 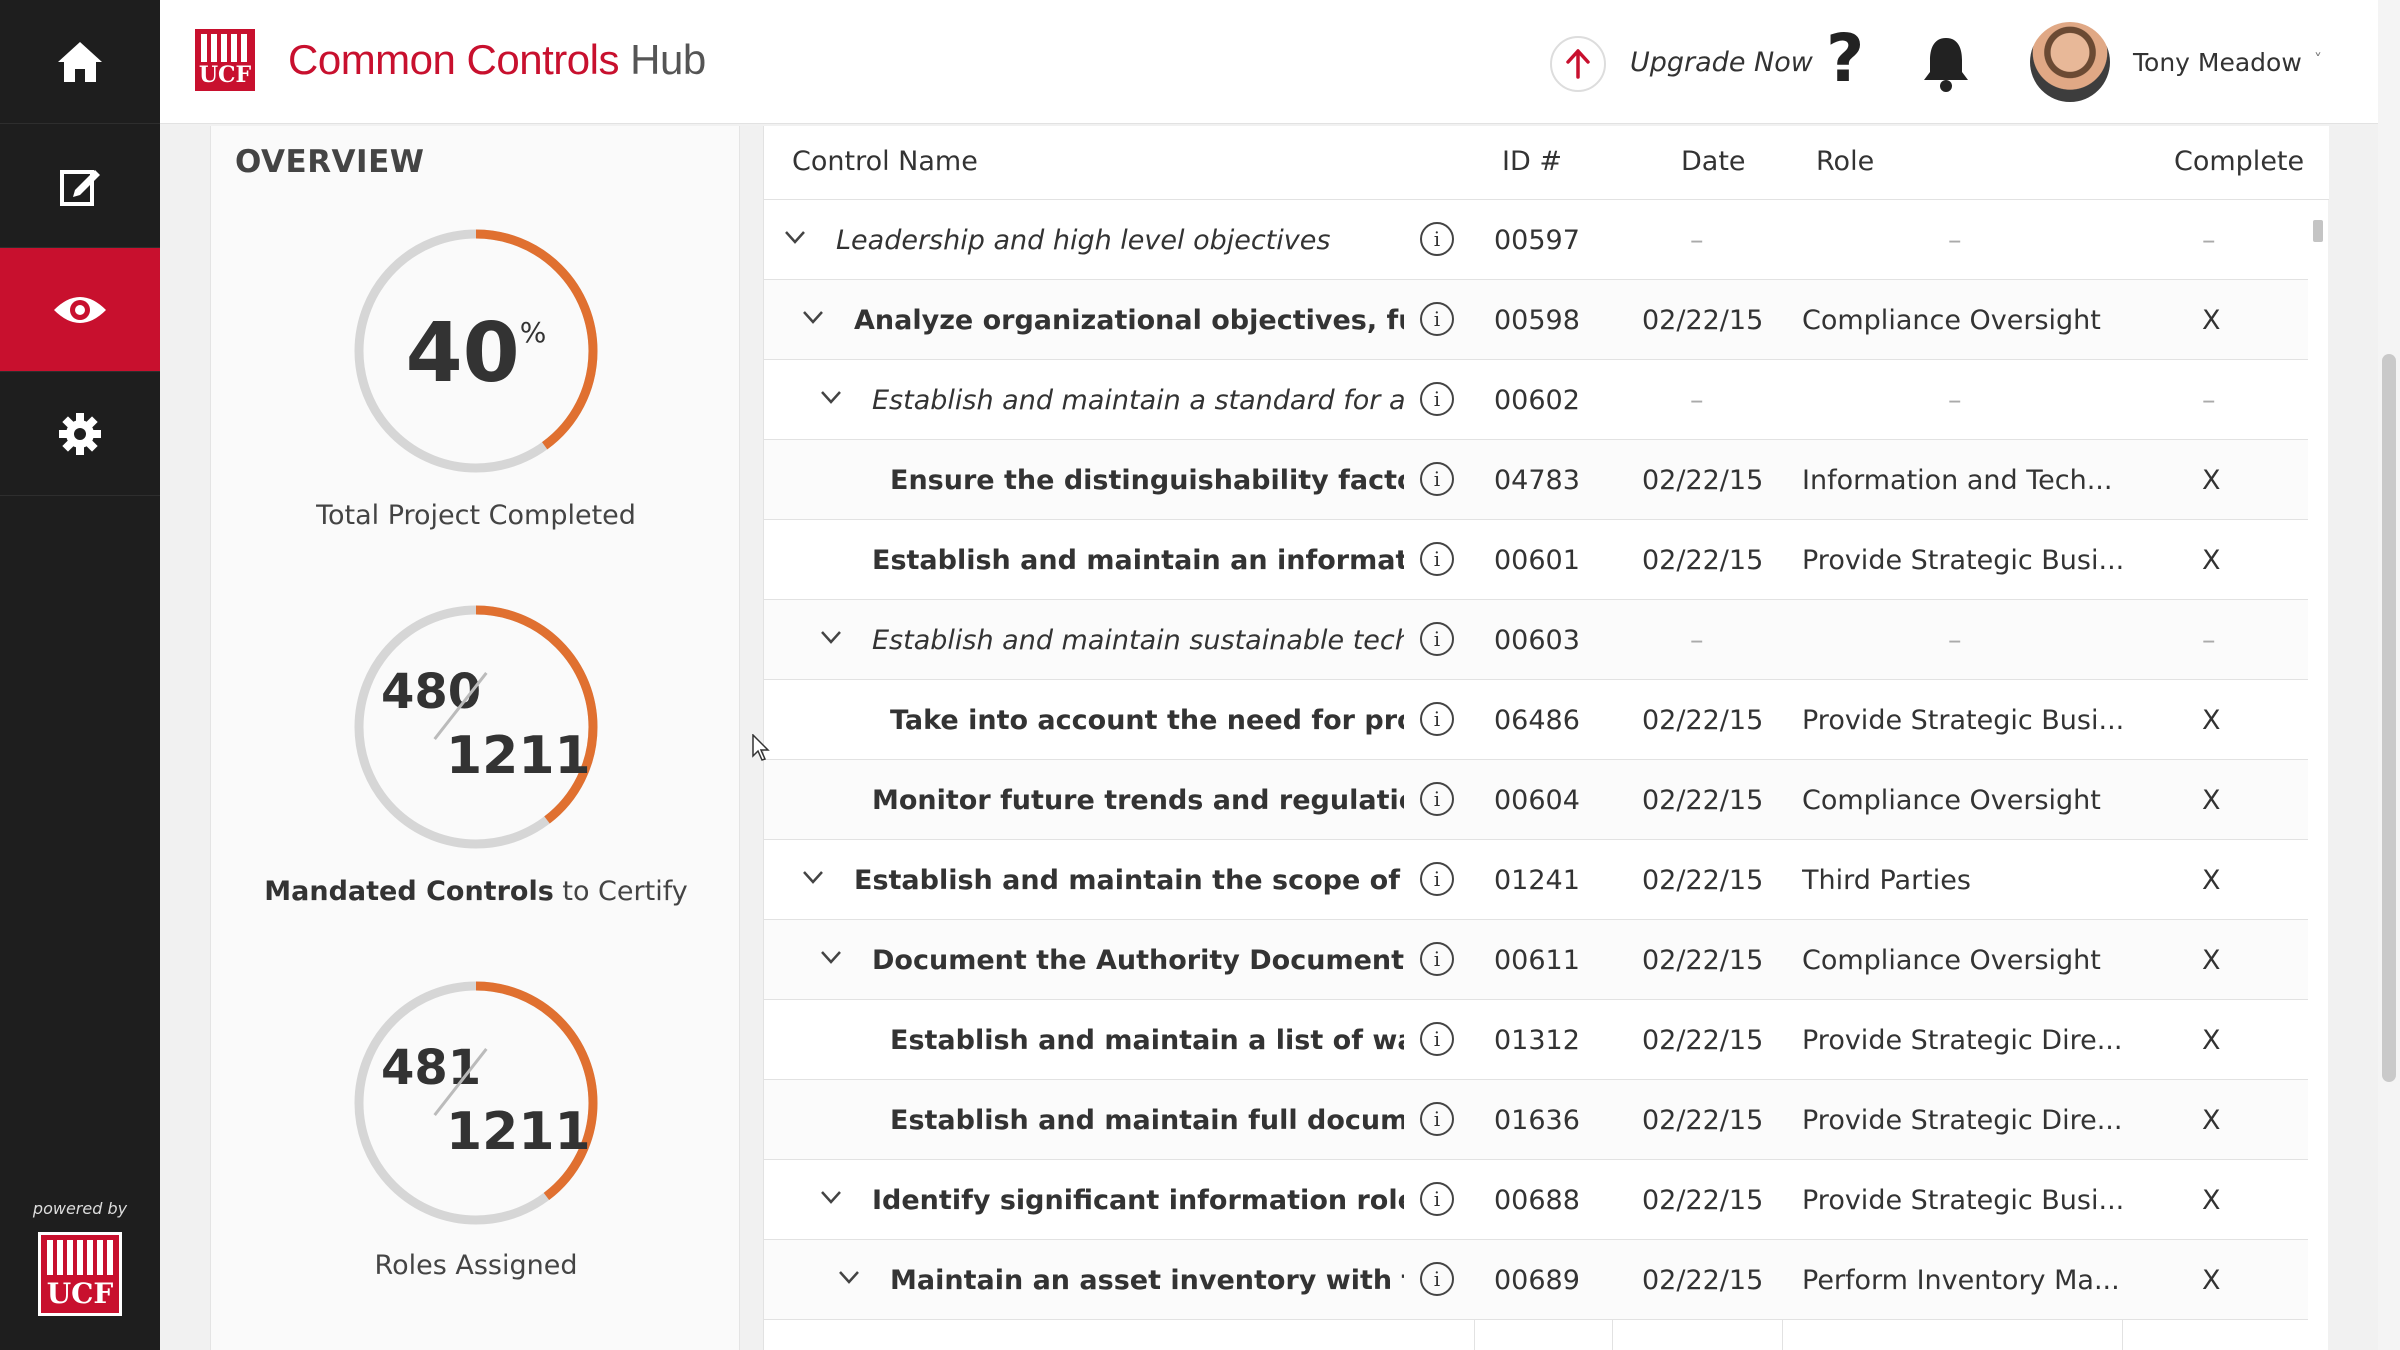 I want to click on page-scrollbar, so click(x=2389, y=675).